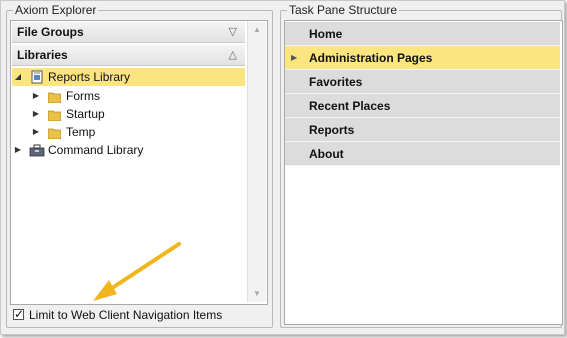  I want to click on pane-item-label: Administration Pages, so click(371, 58).